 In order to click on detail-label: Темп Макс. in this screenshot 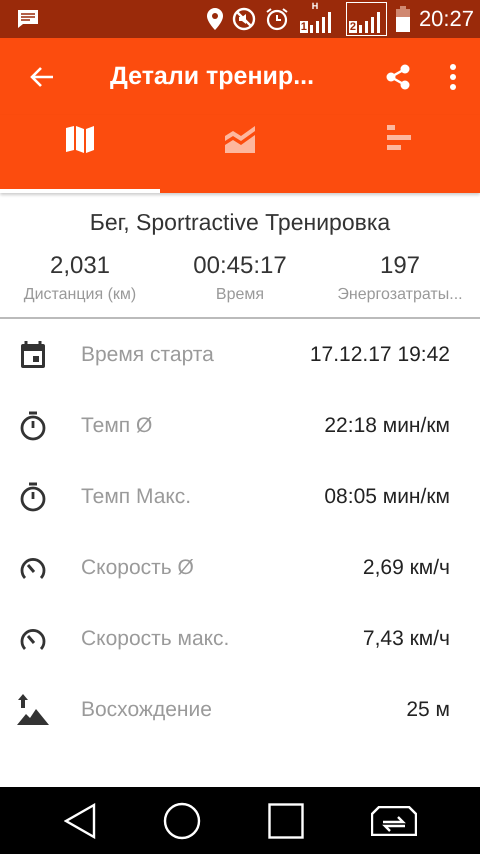, I will do `click(136, 496)`.